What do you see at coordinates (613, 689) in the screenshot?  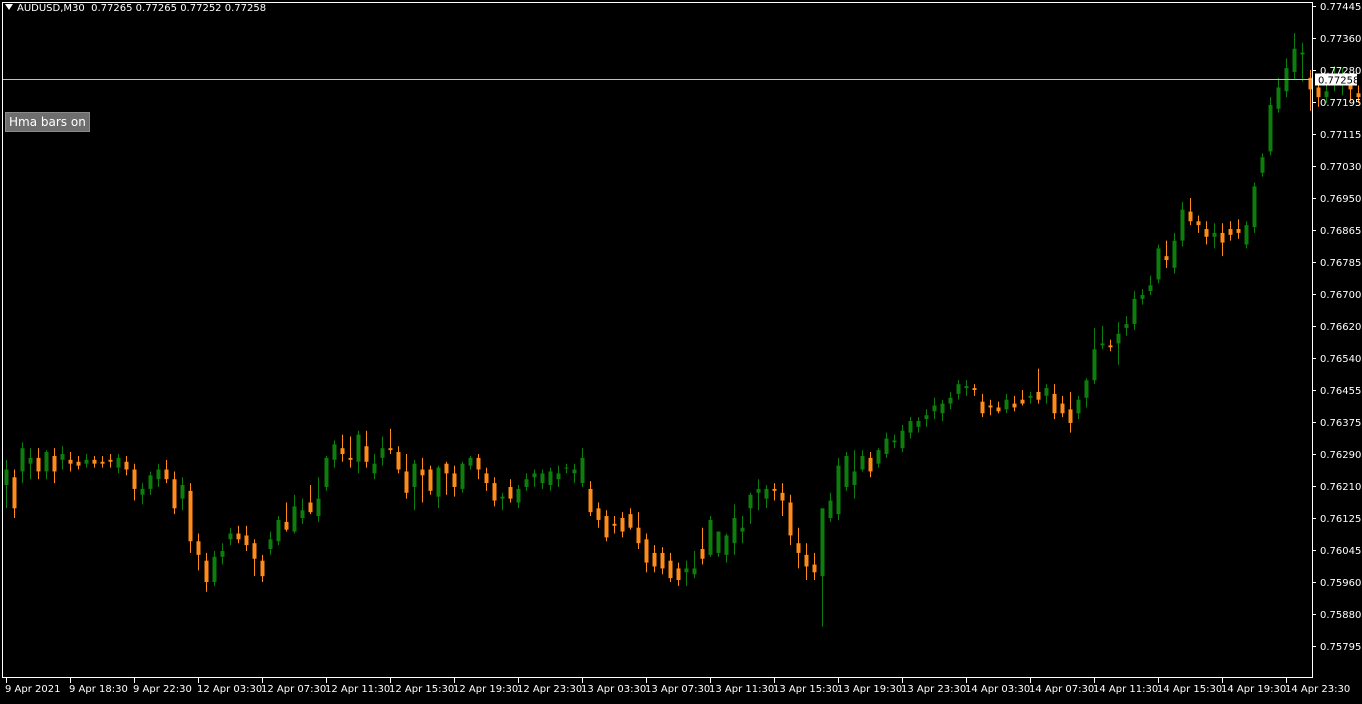 I see `time-tick-label: 13 Apr 03:30` at bounding box center [613, 689].